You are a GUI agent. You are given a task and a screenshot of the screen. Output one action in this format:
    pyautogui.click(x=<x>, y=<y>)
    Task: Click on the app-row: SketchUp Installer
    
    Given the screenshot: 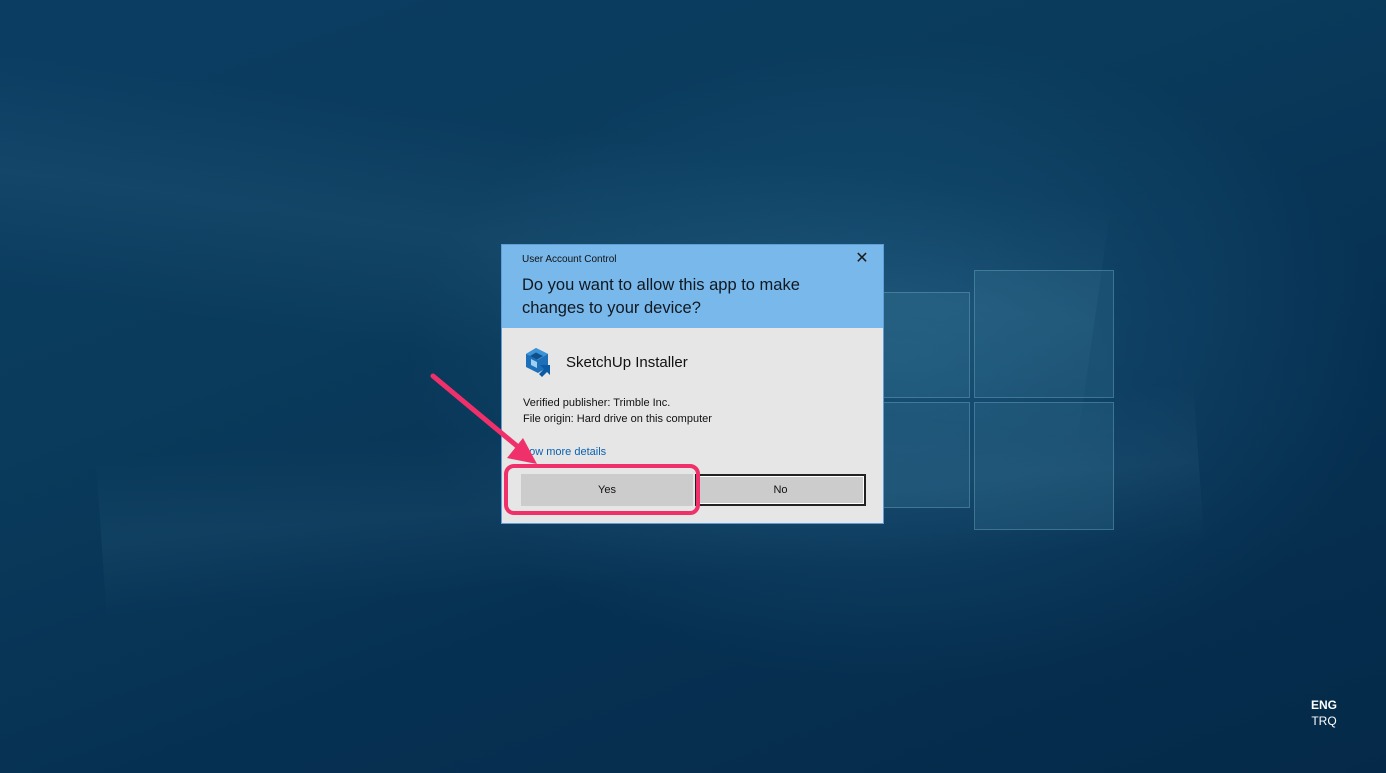 What is the action you would take?
    pyautogui.click(x=605, y=362)
    